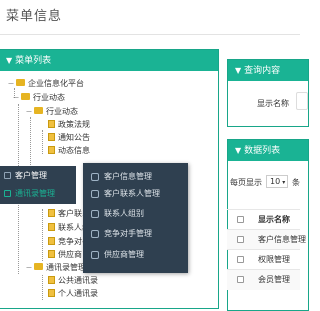  What do you see at coordinates (95, 254) in the screenshot?
I see `truck-icon` at bounding box center [95, 254].